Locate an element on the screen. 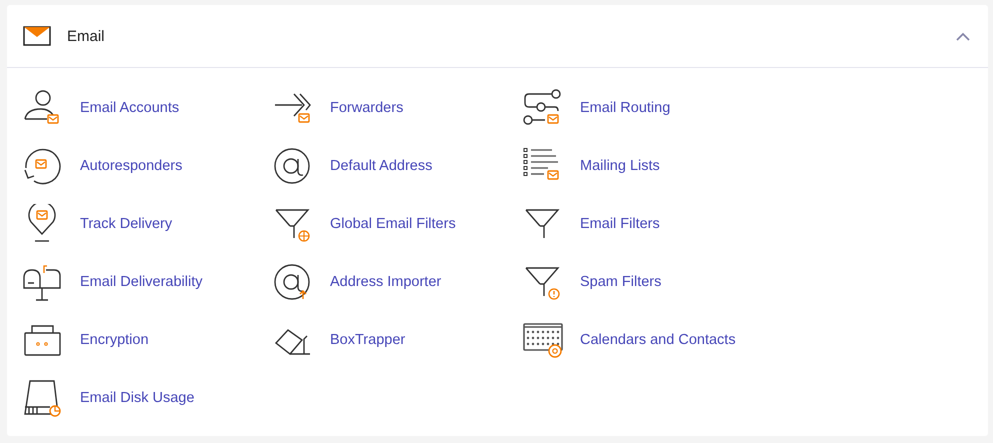 Image resolution: width=993 pixels, height=443 pixels. feature-link: Email Deliverability is located at coordinates (112, 282).